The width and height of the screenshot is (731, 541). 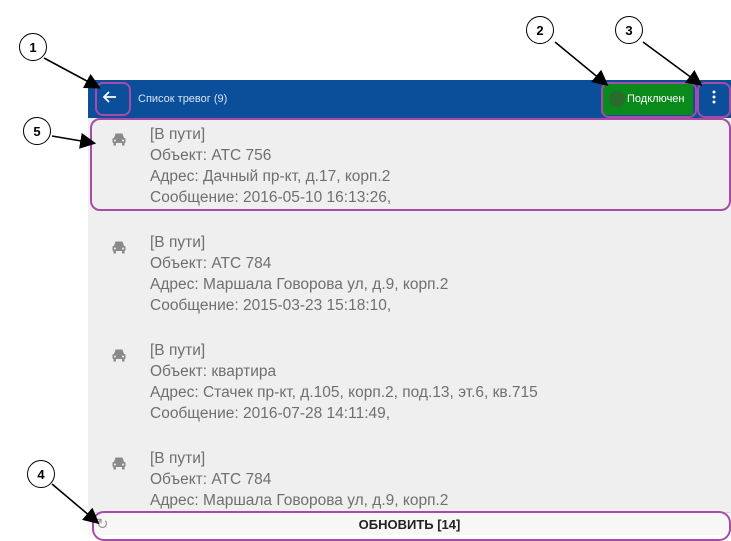 I want to click on callout-5: 5, so click(x=37, y=131).